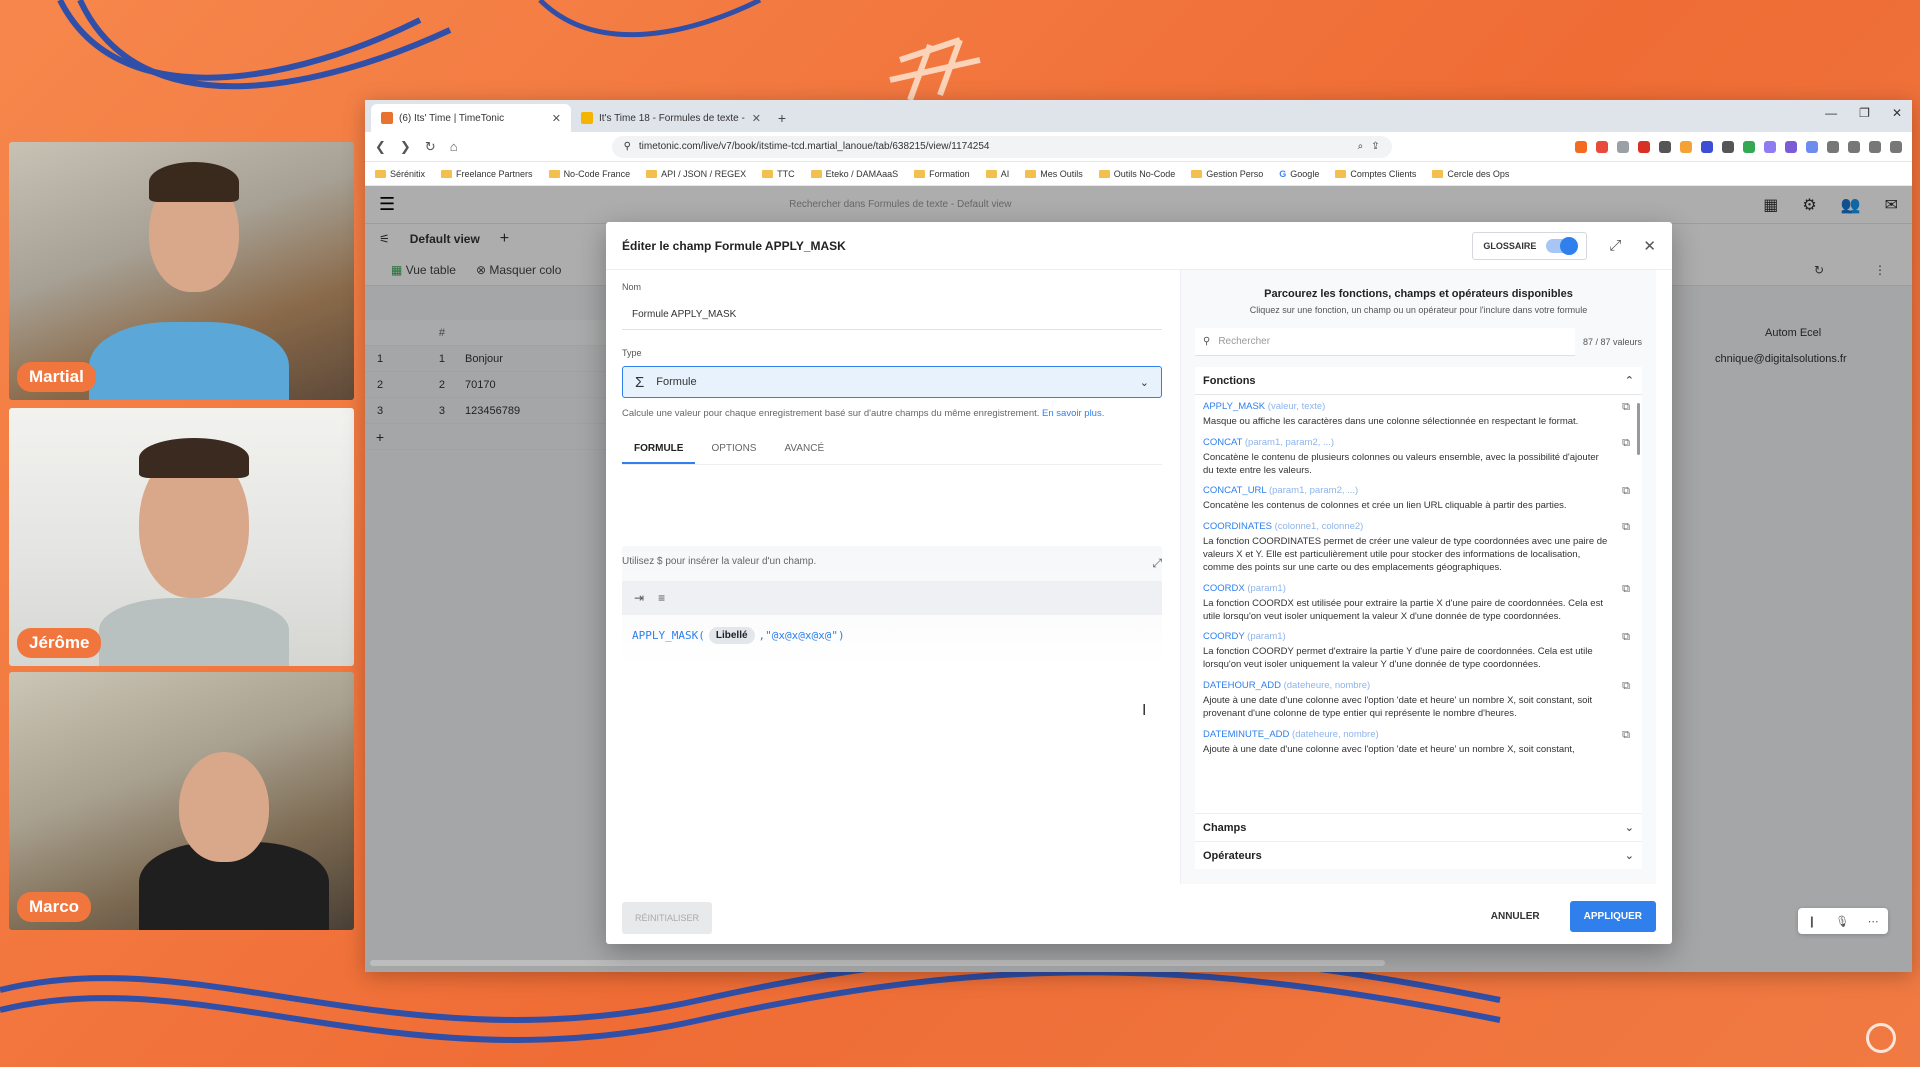  I want to click on functions-section-header: Fonctions ⌃, so click(1418, 381).